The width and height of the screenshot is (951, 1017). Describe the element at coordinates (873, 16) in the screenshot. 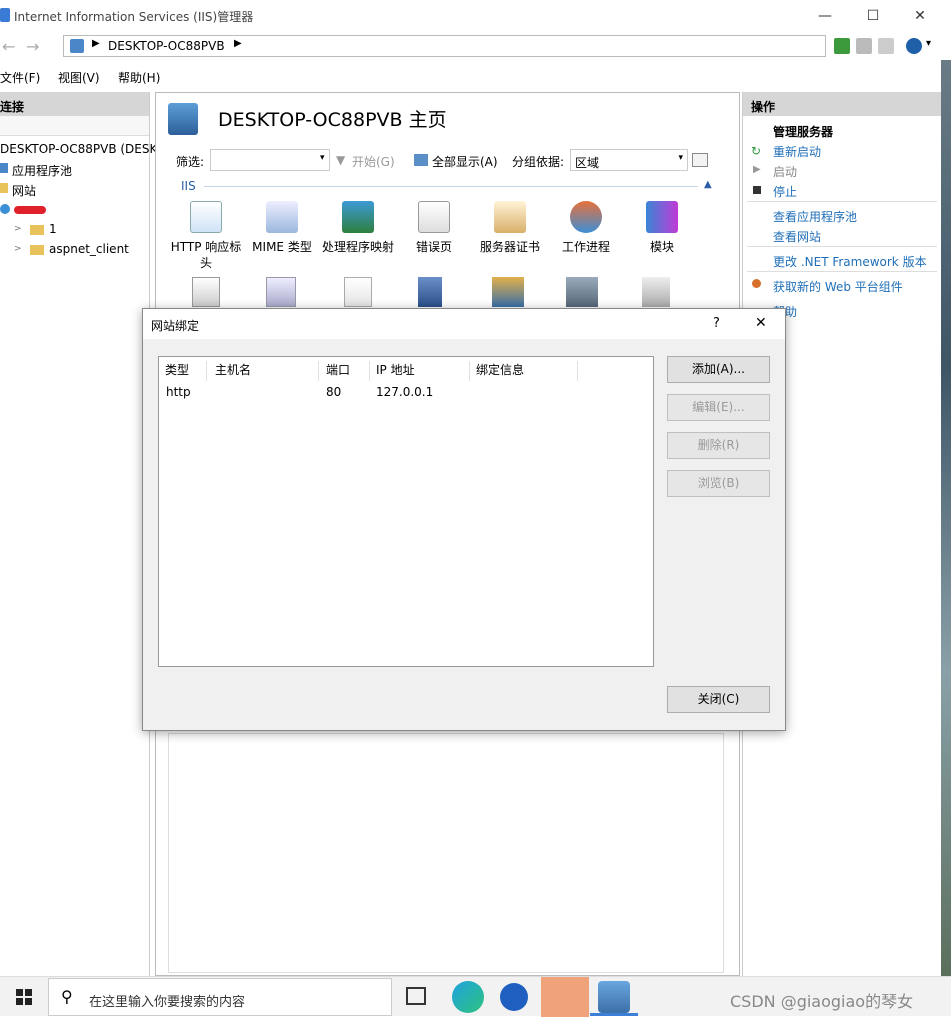

I see `maximize-button: ☐` at that location.